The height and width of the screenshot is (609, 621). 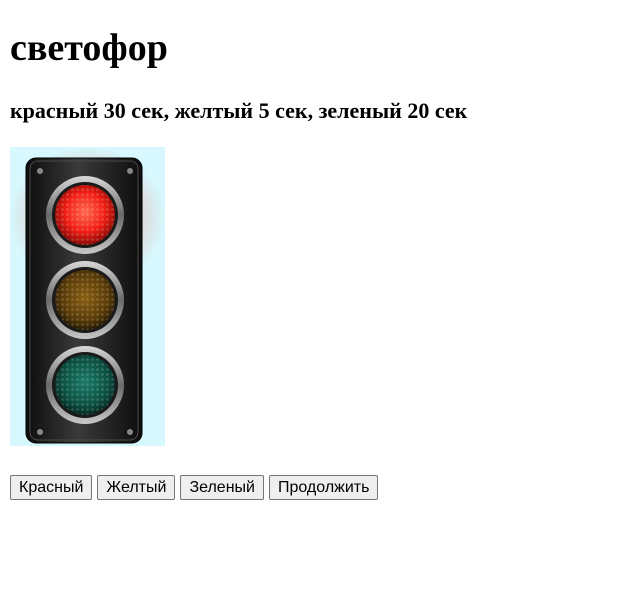 I want to click on traffic-light-image, so click(x=87, y=296).